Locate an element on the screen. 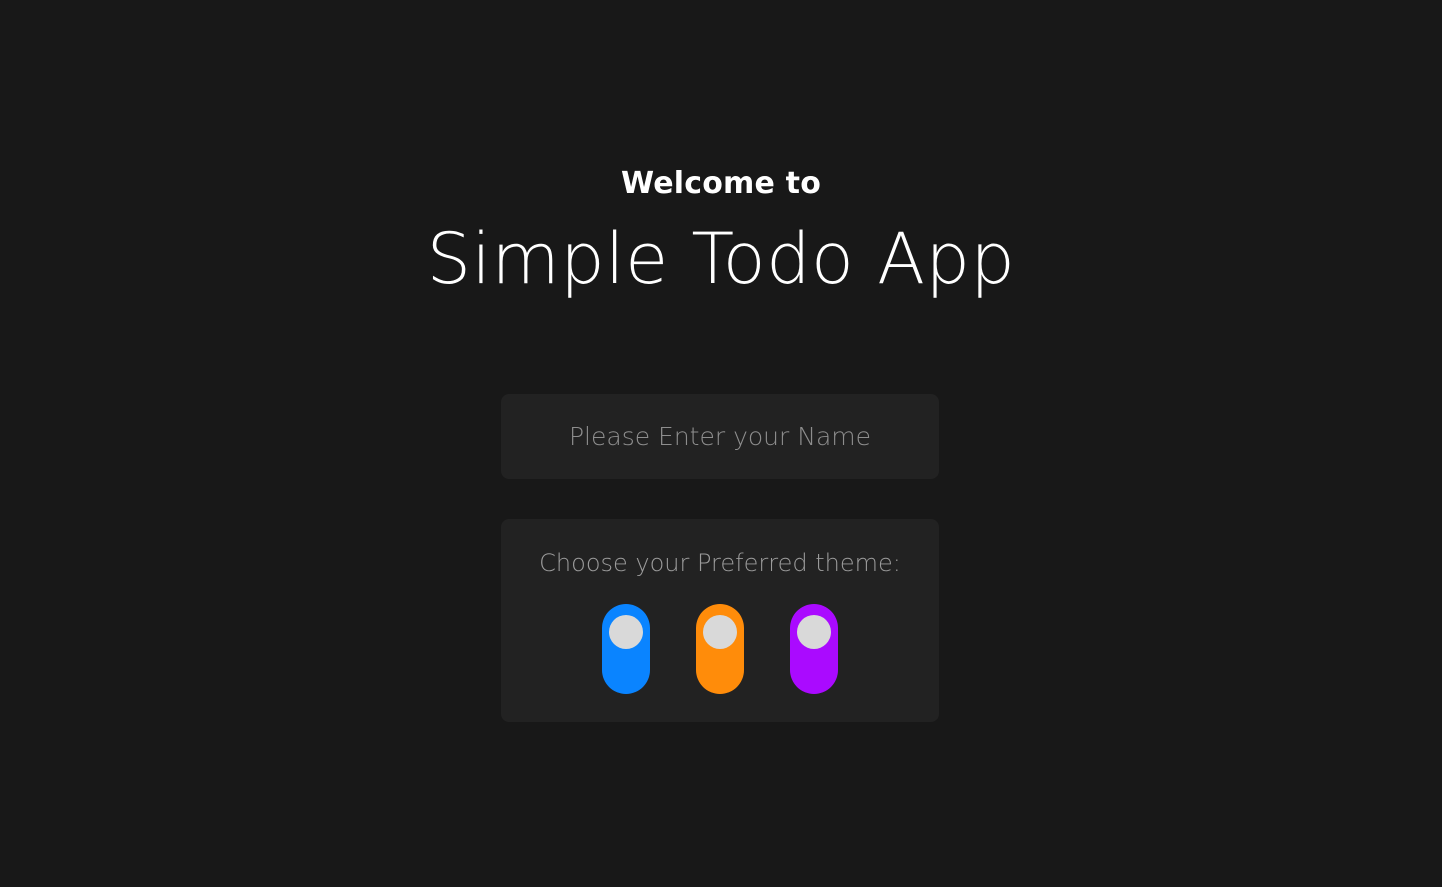 The image size is (1442, 887). theme-picker: Choose your Preferred theme: is located at coordinates (720, 620).